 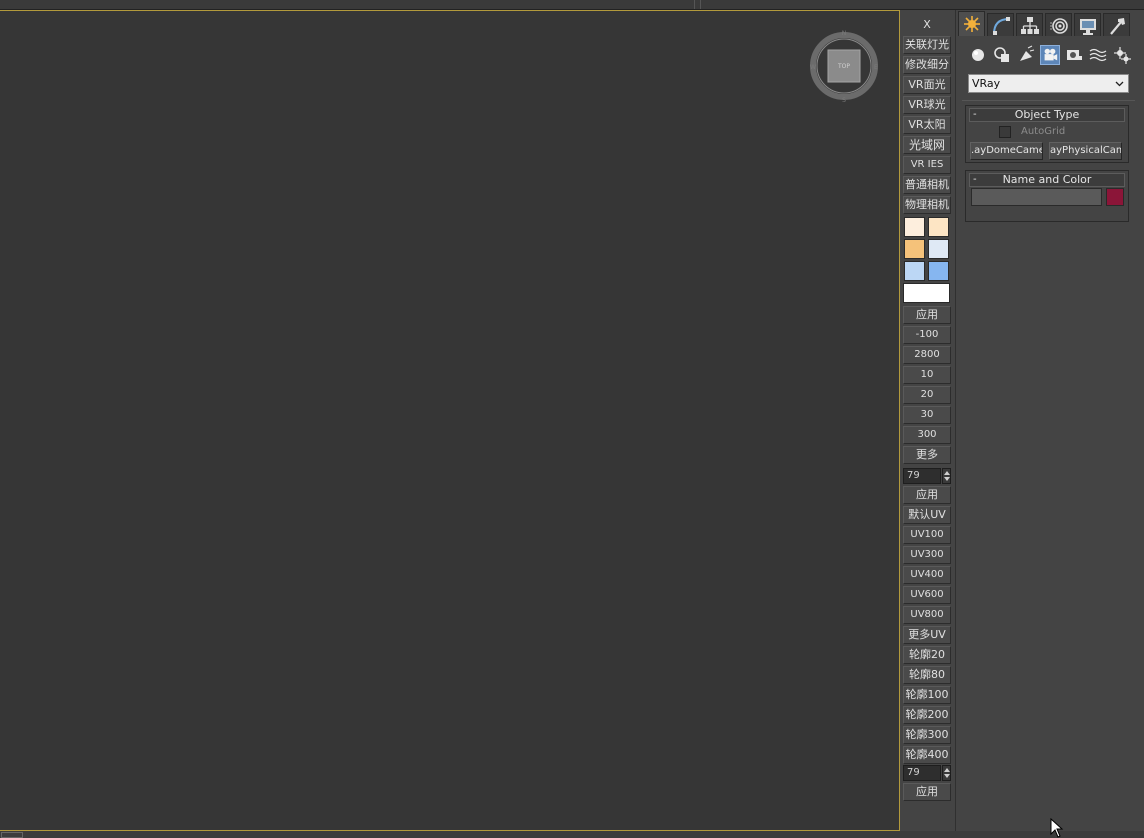 I want to click on create-icon, so click(x=972, y=24).